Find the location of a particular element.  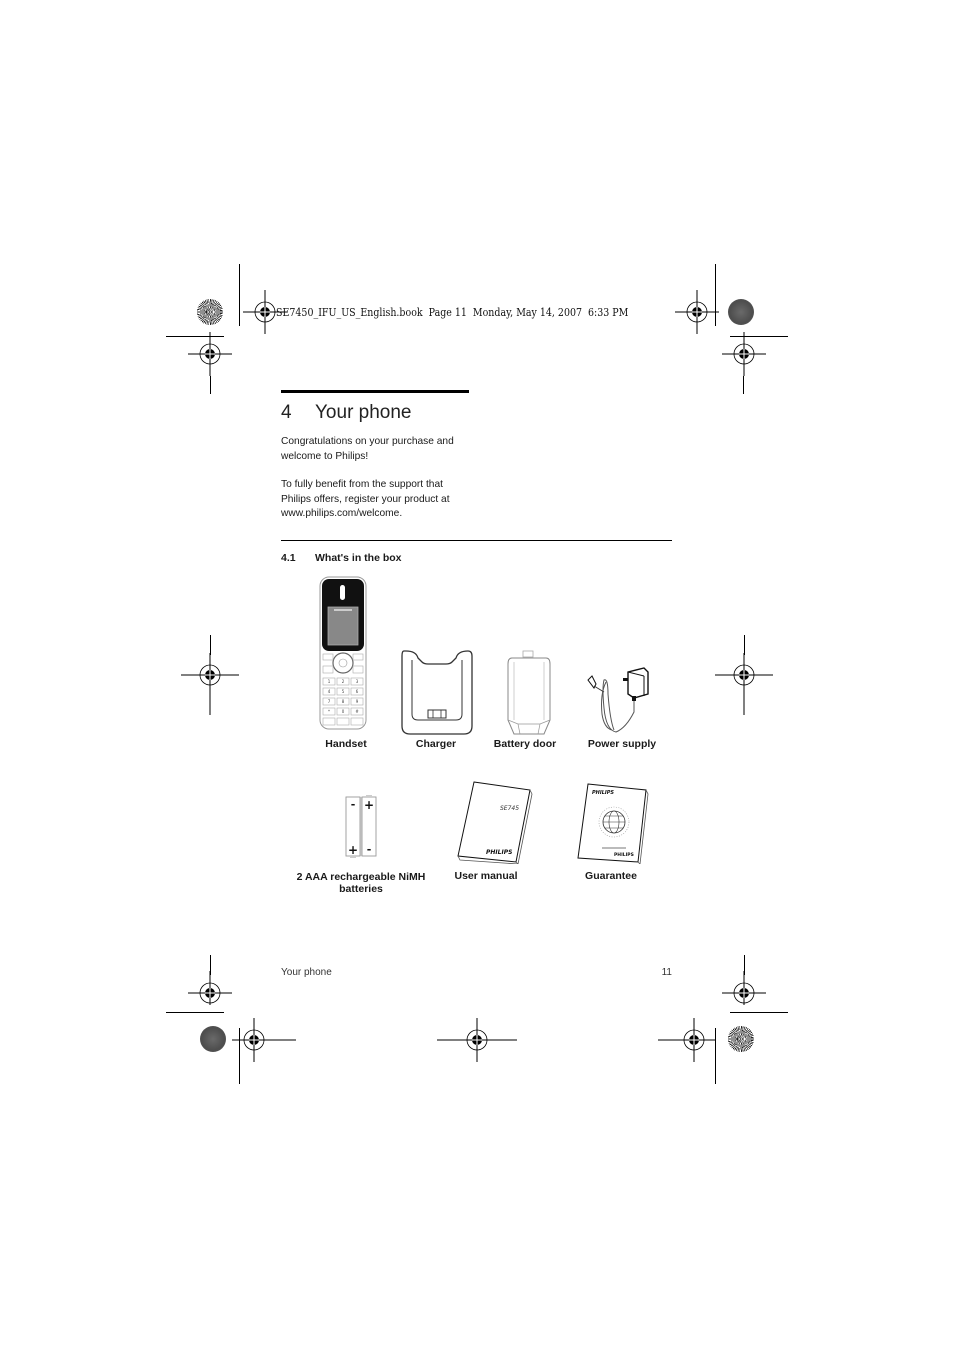

handset-illustration: 123 456 789 * 0 # is located at coordinates (343, 653).